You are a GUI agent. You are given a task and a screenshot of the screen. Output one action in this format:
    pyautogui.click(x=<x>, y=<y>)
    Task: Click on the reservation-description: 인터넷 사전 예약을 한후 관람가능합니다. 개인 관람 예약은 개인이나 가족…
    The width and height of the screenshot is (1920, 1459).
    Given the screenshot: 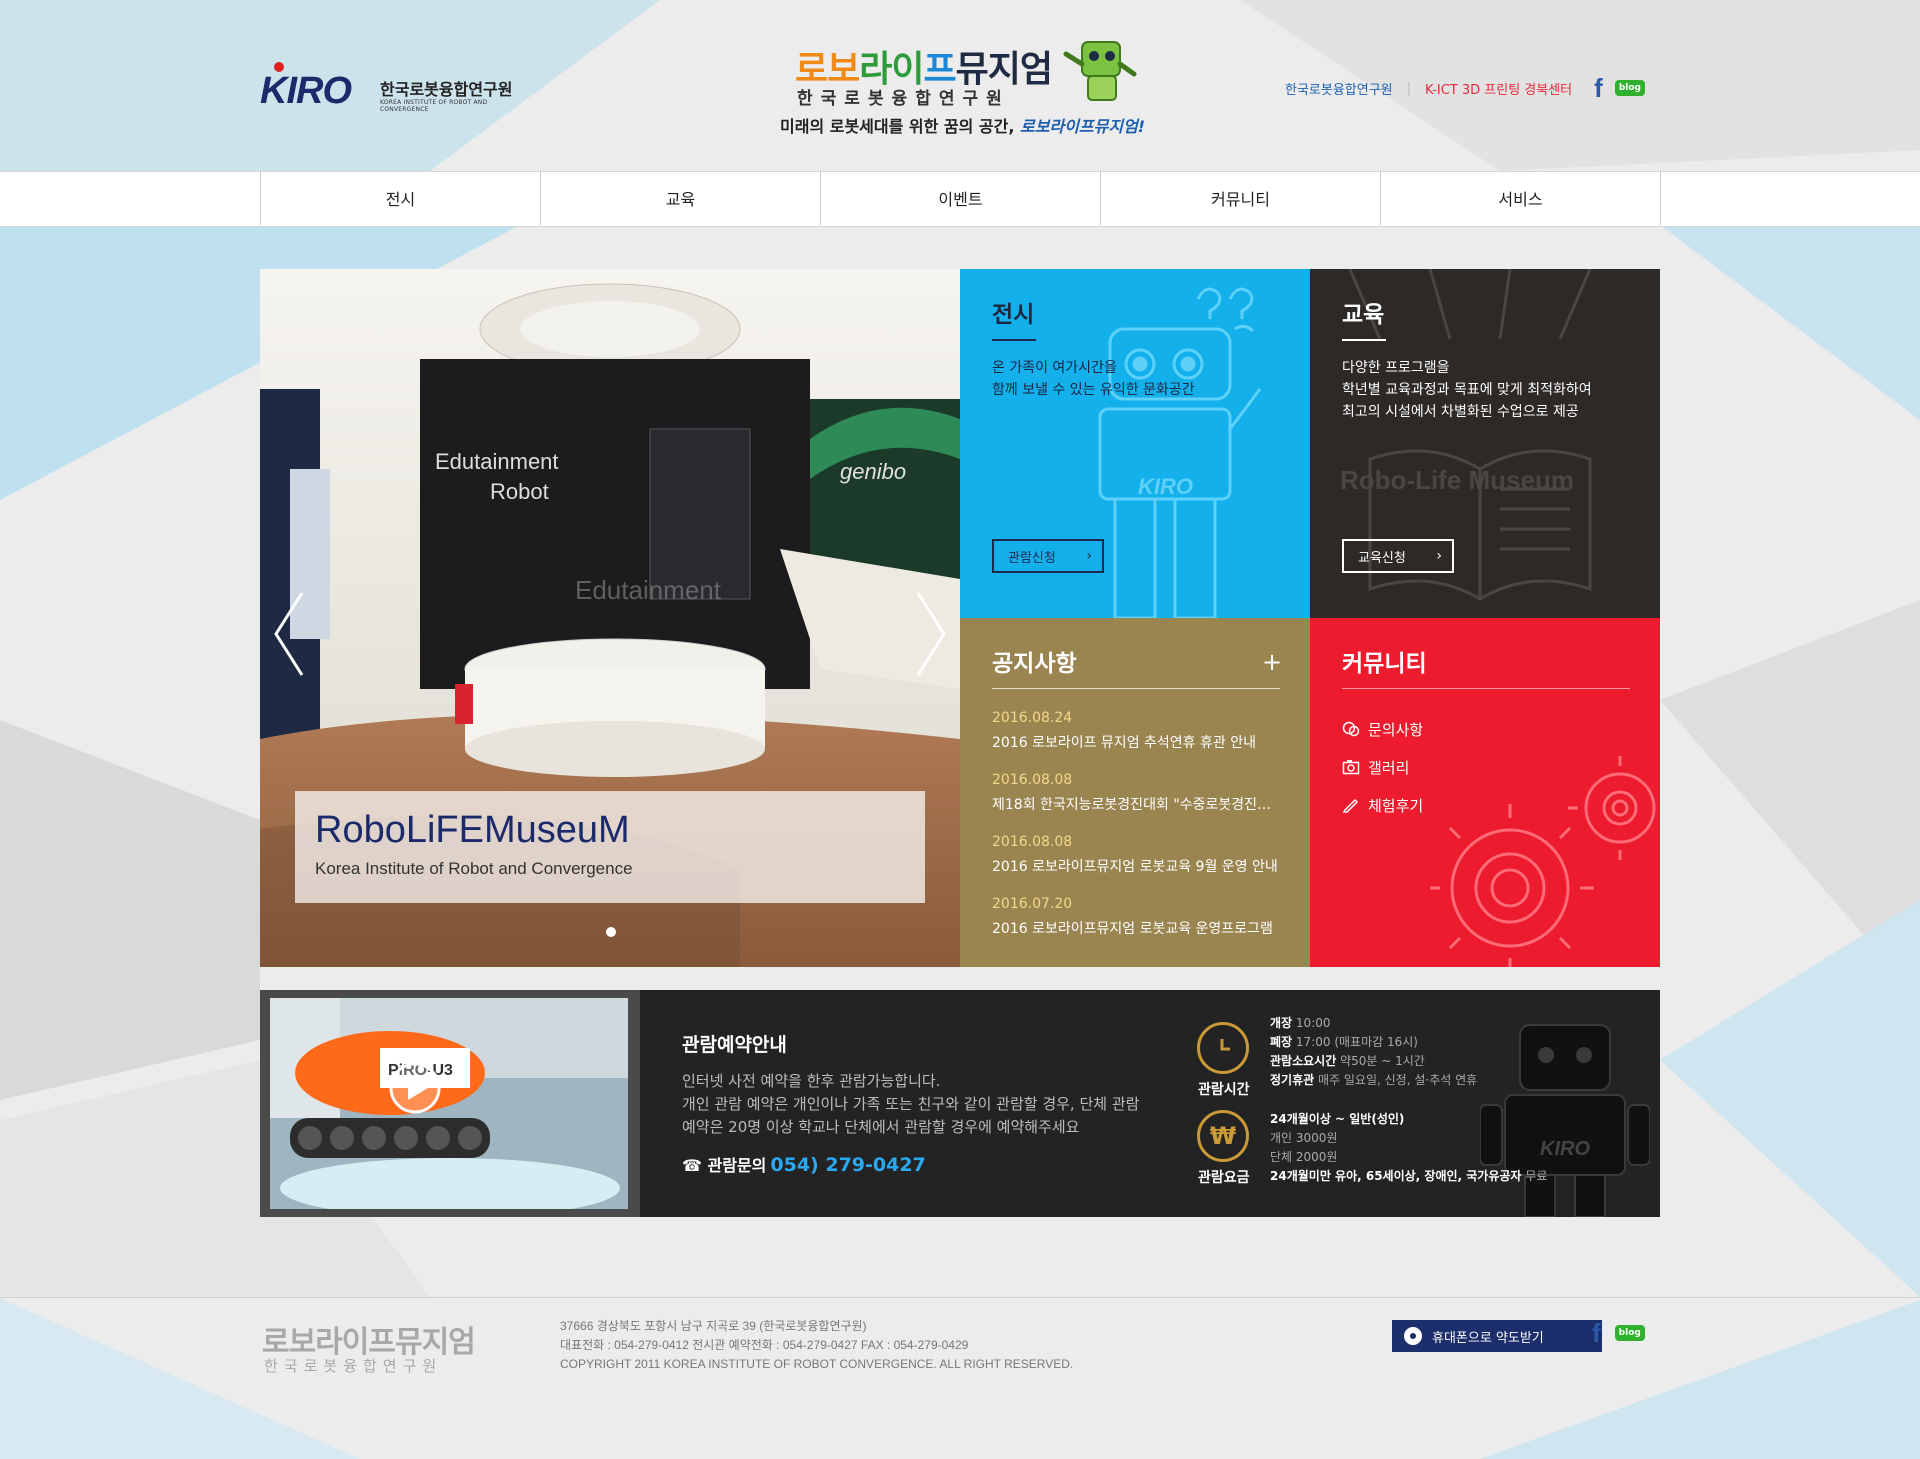 What is the action you would take?
    pyautogui.click(x=911, y=1104)
    